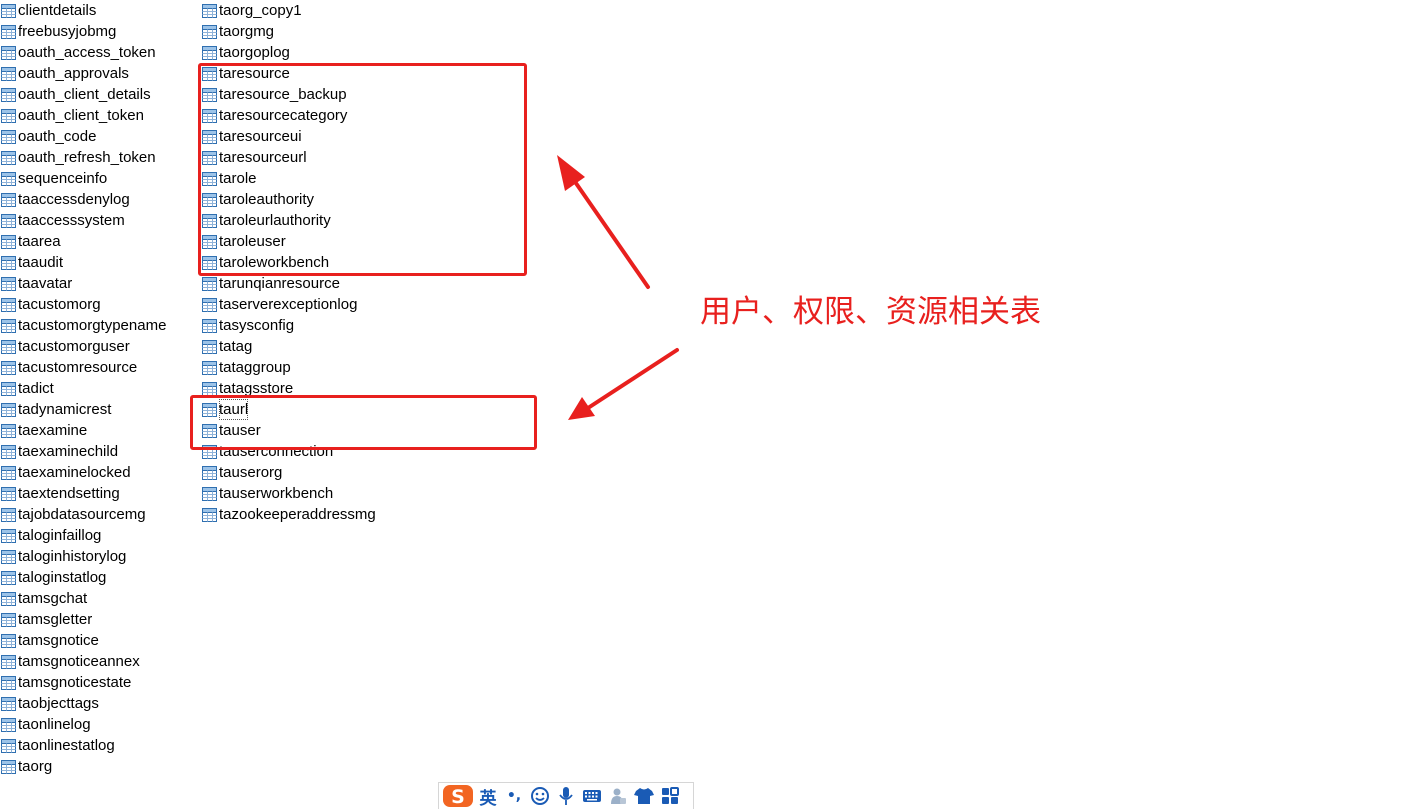 The image size is (1406, 809). Describe the element at coordinates (83, 388) in the screenshot. I see `table-item: tadict` at that location.